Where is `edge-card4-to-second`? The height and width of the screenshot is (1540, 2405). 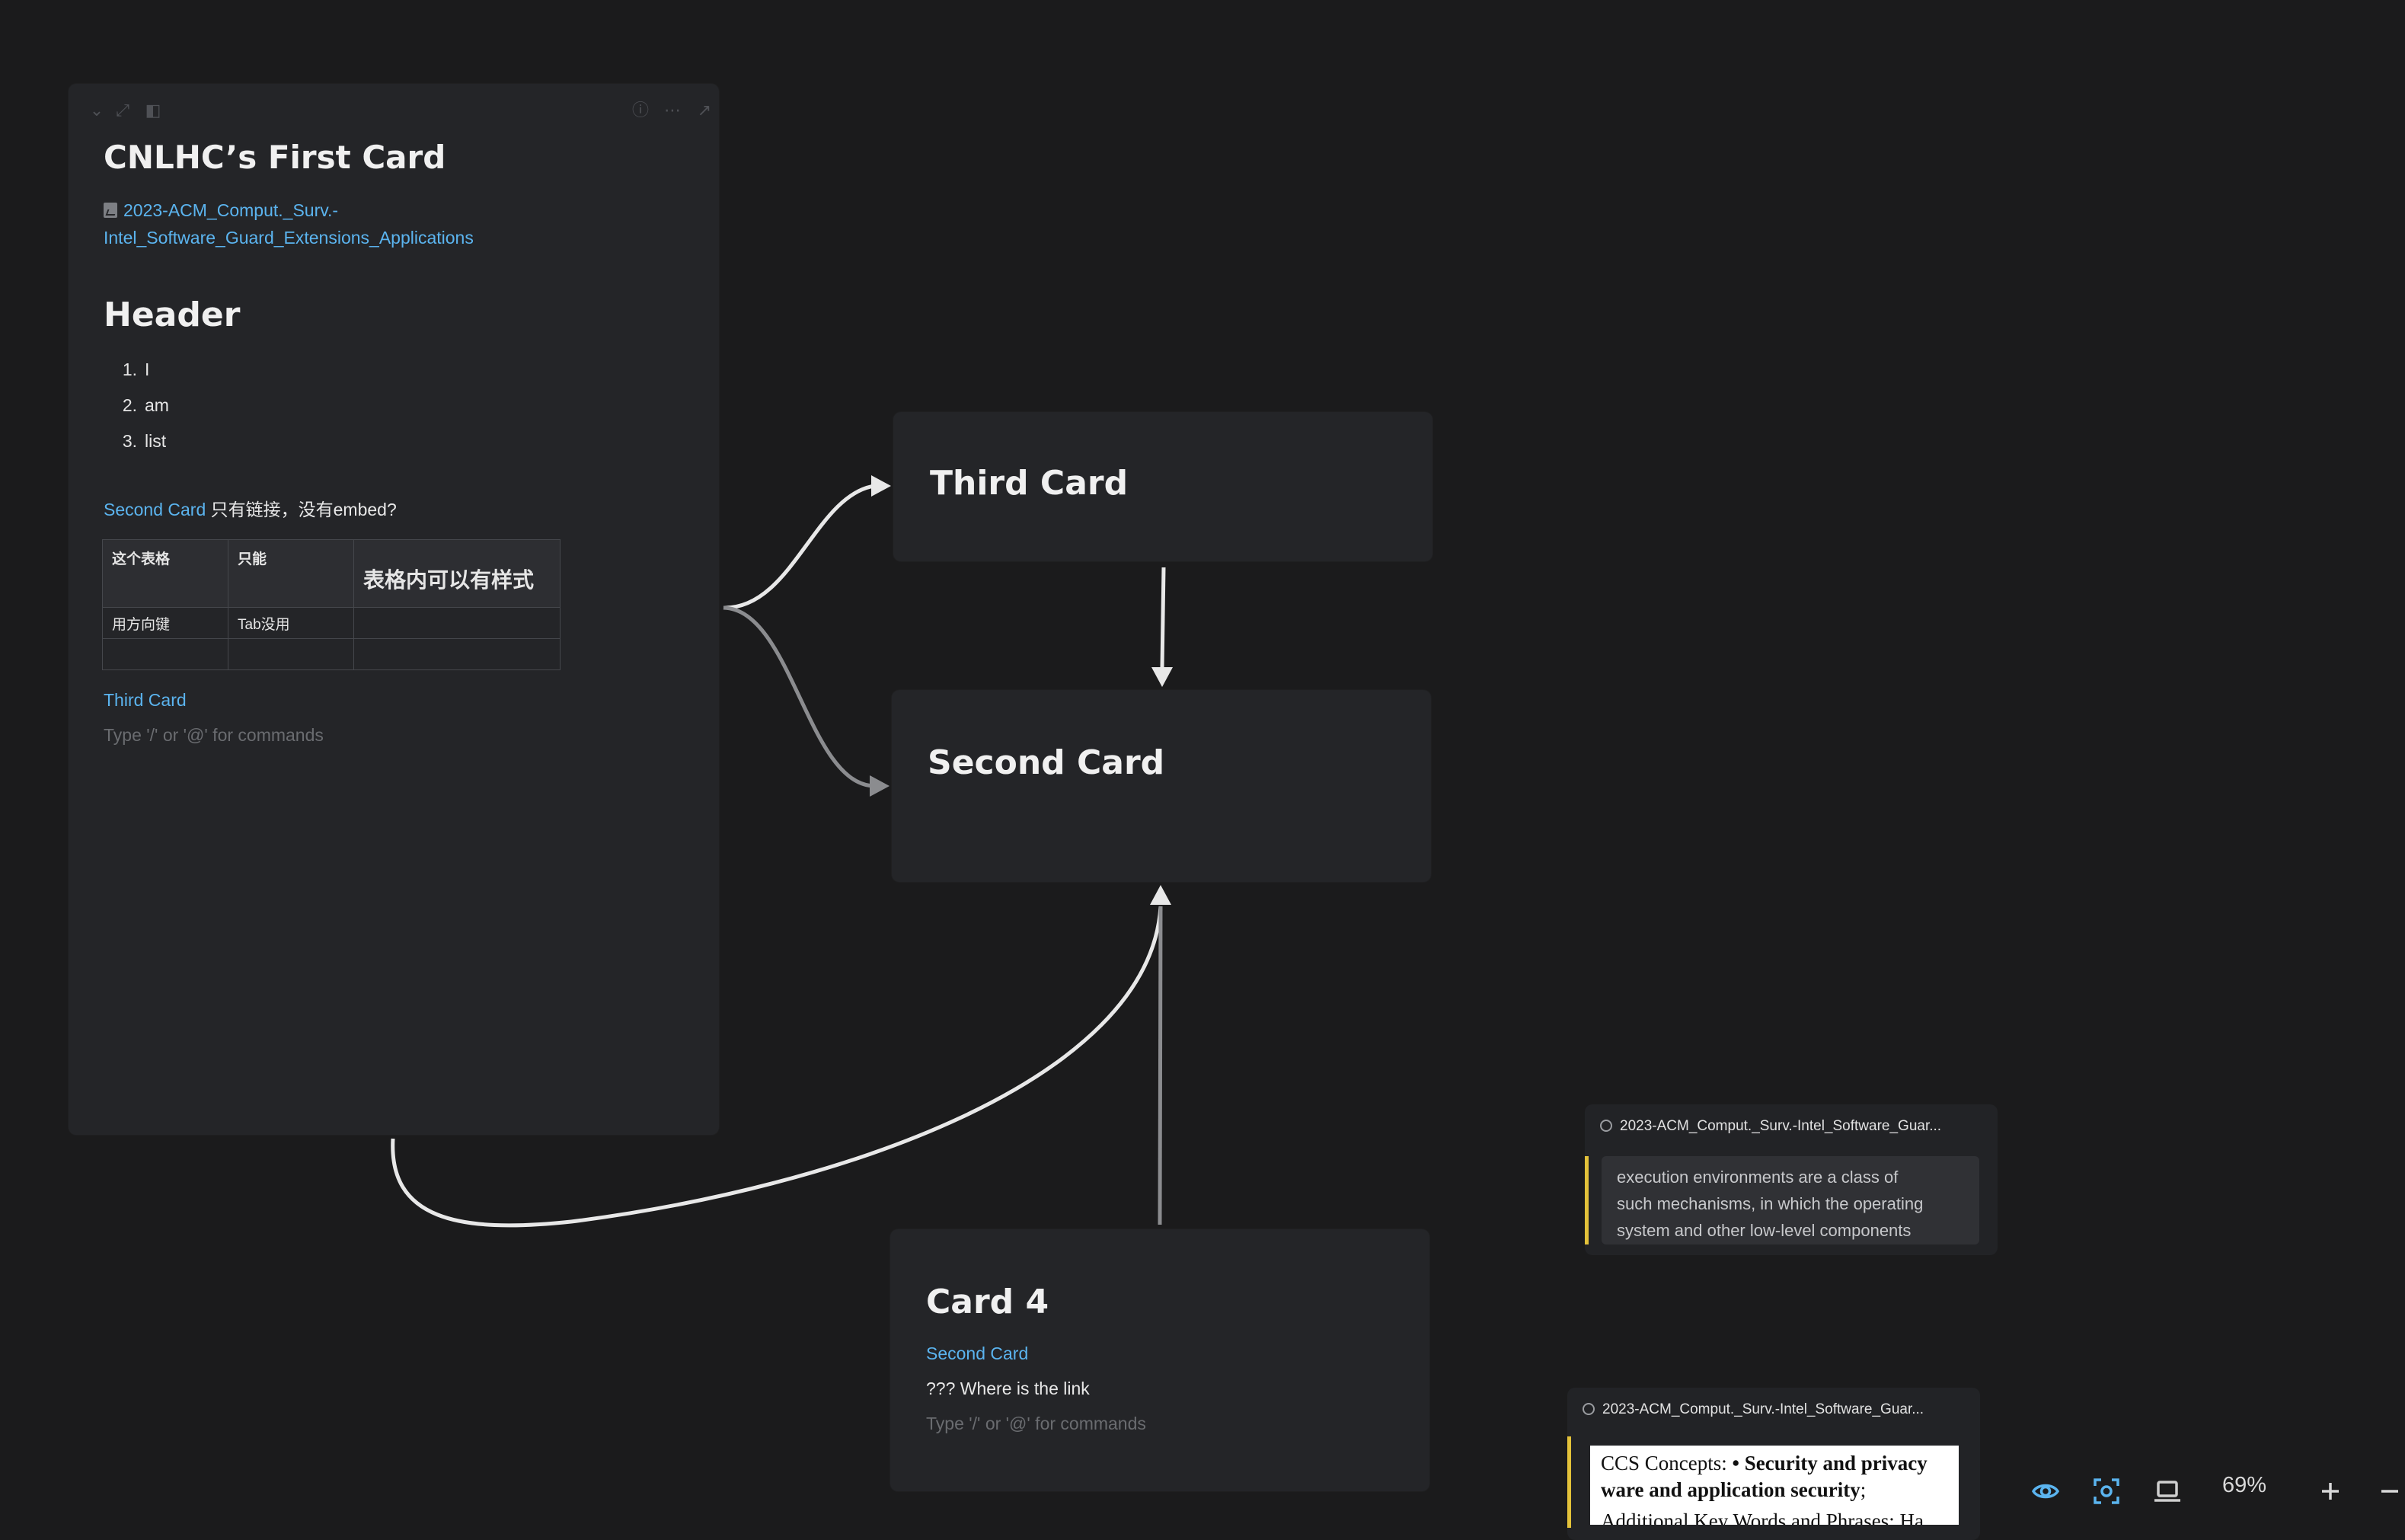 edge-card4-to-second is located at coordinates (1160, 1065).